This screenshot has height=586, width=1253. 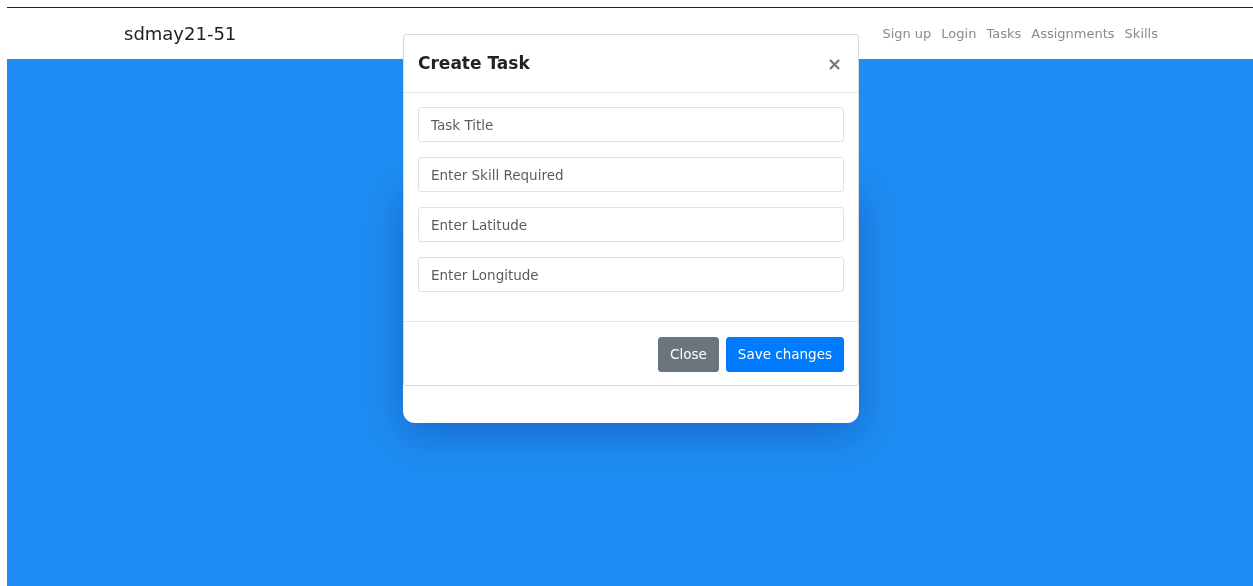 I want to click on nav-link: Tasks, so click(x=1004, y=33).